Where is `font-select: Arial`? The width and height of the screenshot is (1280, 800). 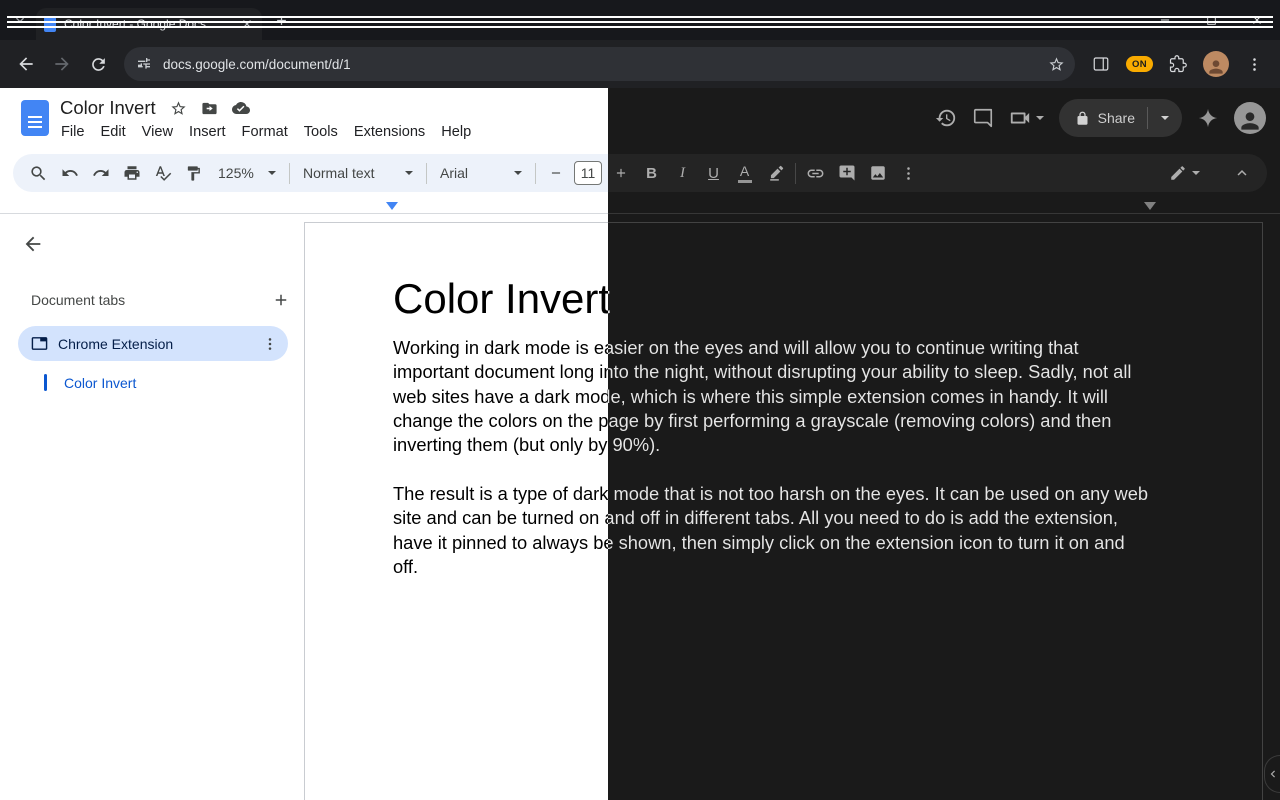 font-select: Arial is located at coordinates (481, 173).